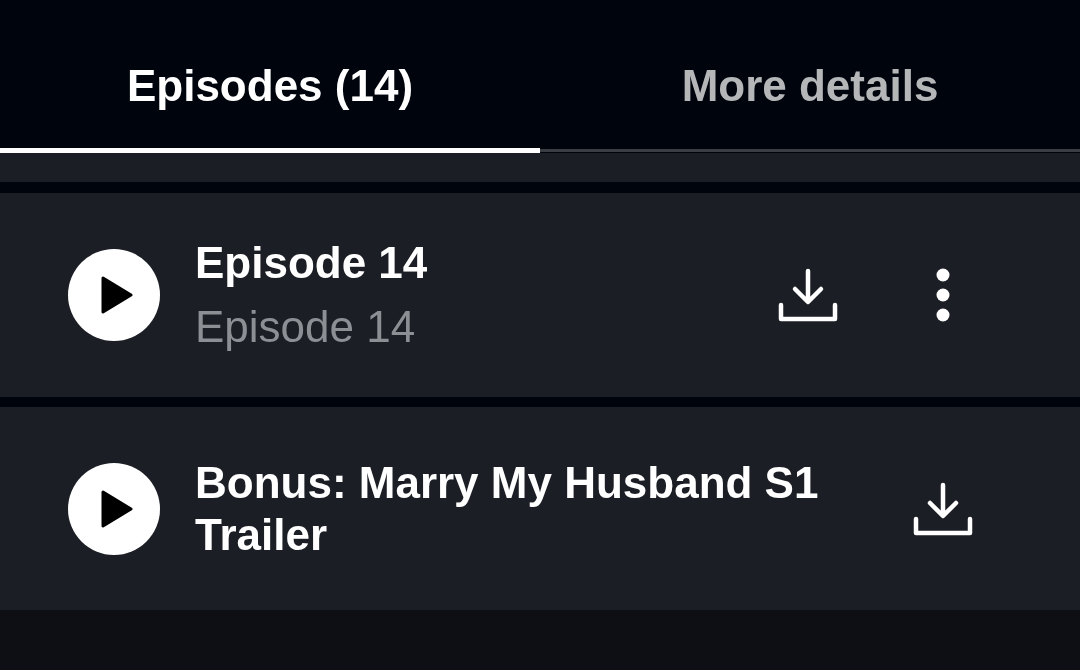 The image size is (1080, 670). What do you see at coordinates (943, 295) in the screenshot?
I see `more-icon` at bounding box center [943, 295].